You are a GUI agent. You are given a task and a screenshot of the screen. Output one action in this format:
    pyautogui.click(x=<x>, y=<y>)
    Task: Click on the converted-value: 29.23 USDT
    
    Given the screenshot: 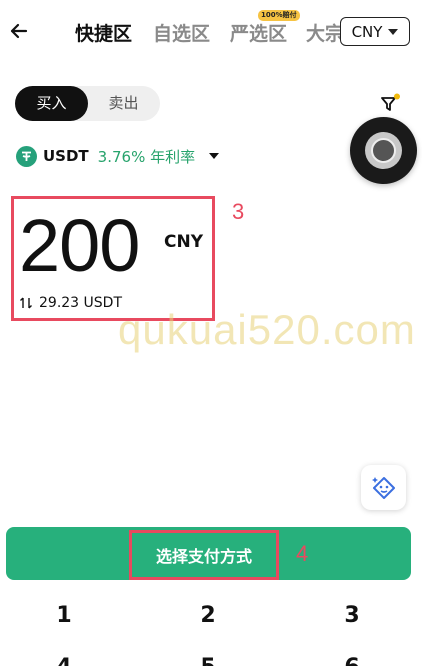 What is the action you would take?
    pyautogui.click(x=80, y=303)
    